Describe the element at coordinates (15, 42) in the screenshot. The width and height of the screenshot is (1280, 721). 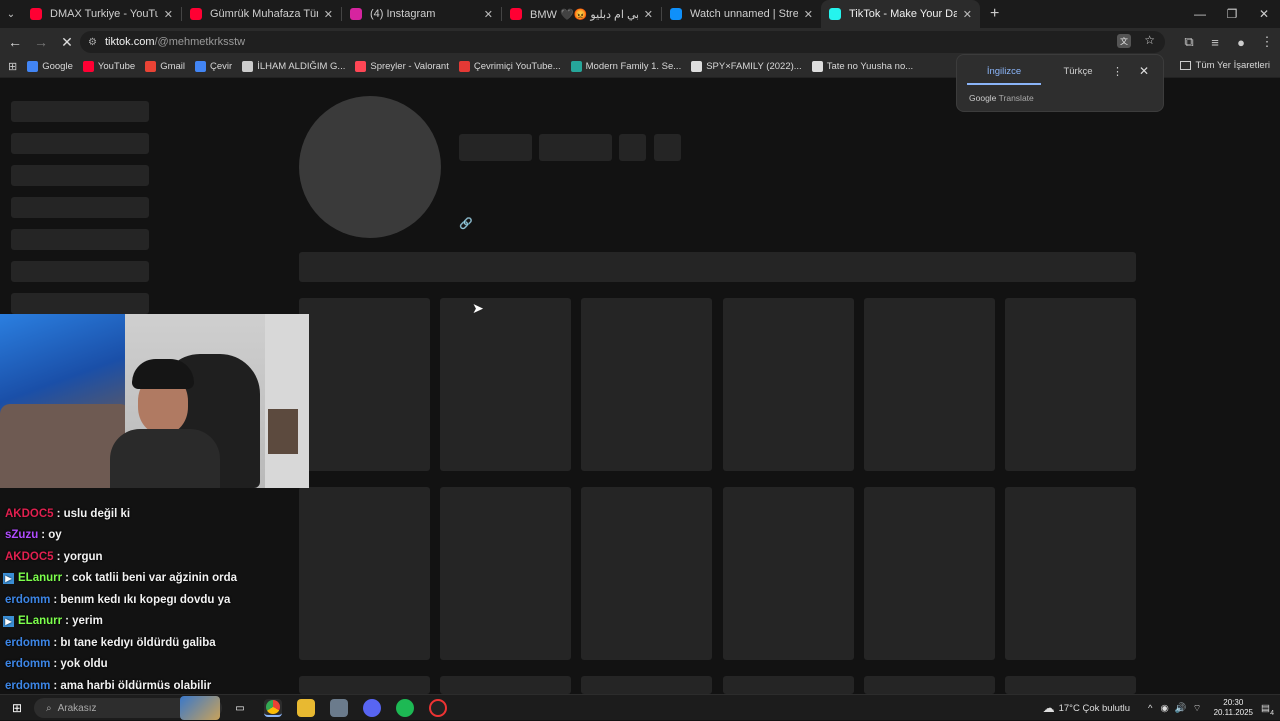
I see `back-button: ←` at that location.